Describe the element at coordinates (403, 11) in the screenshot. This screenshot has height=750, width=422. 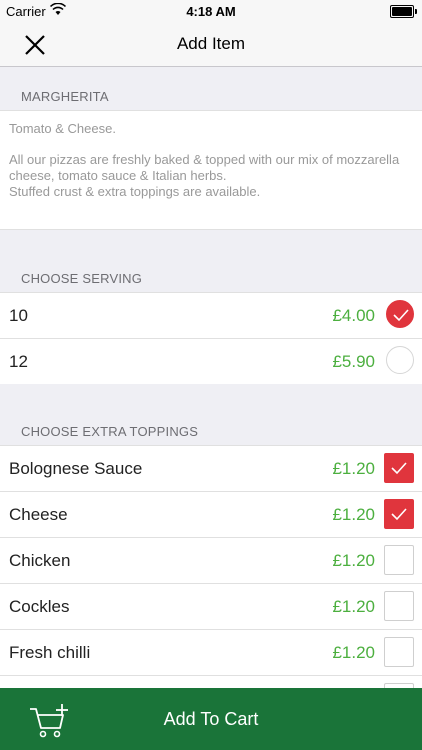
I see `battery-icon` at that location.